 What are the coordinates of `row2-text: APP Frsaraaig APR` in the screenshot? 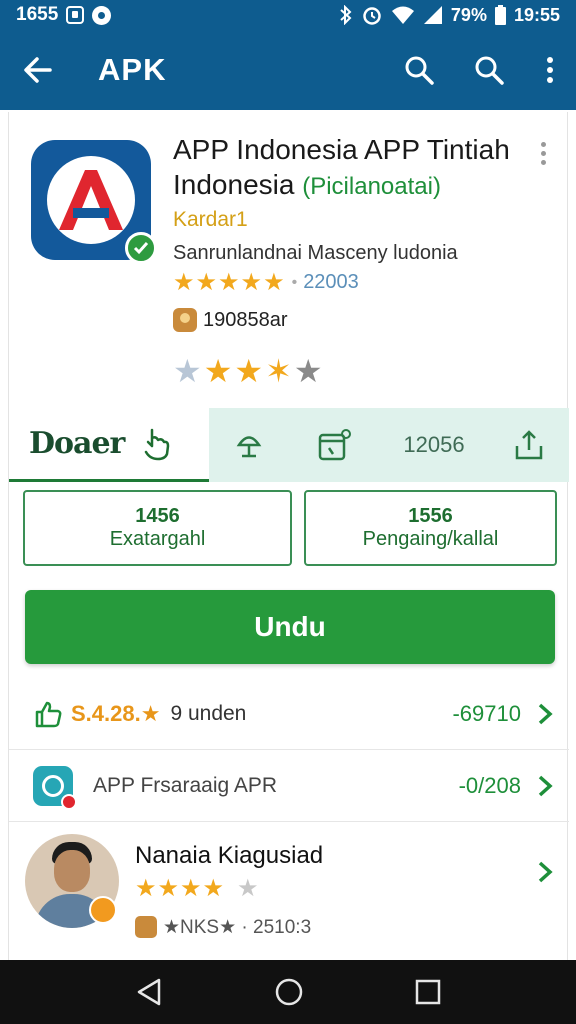 It's located at (185, 785).